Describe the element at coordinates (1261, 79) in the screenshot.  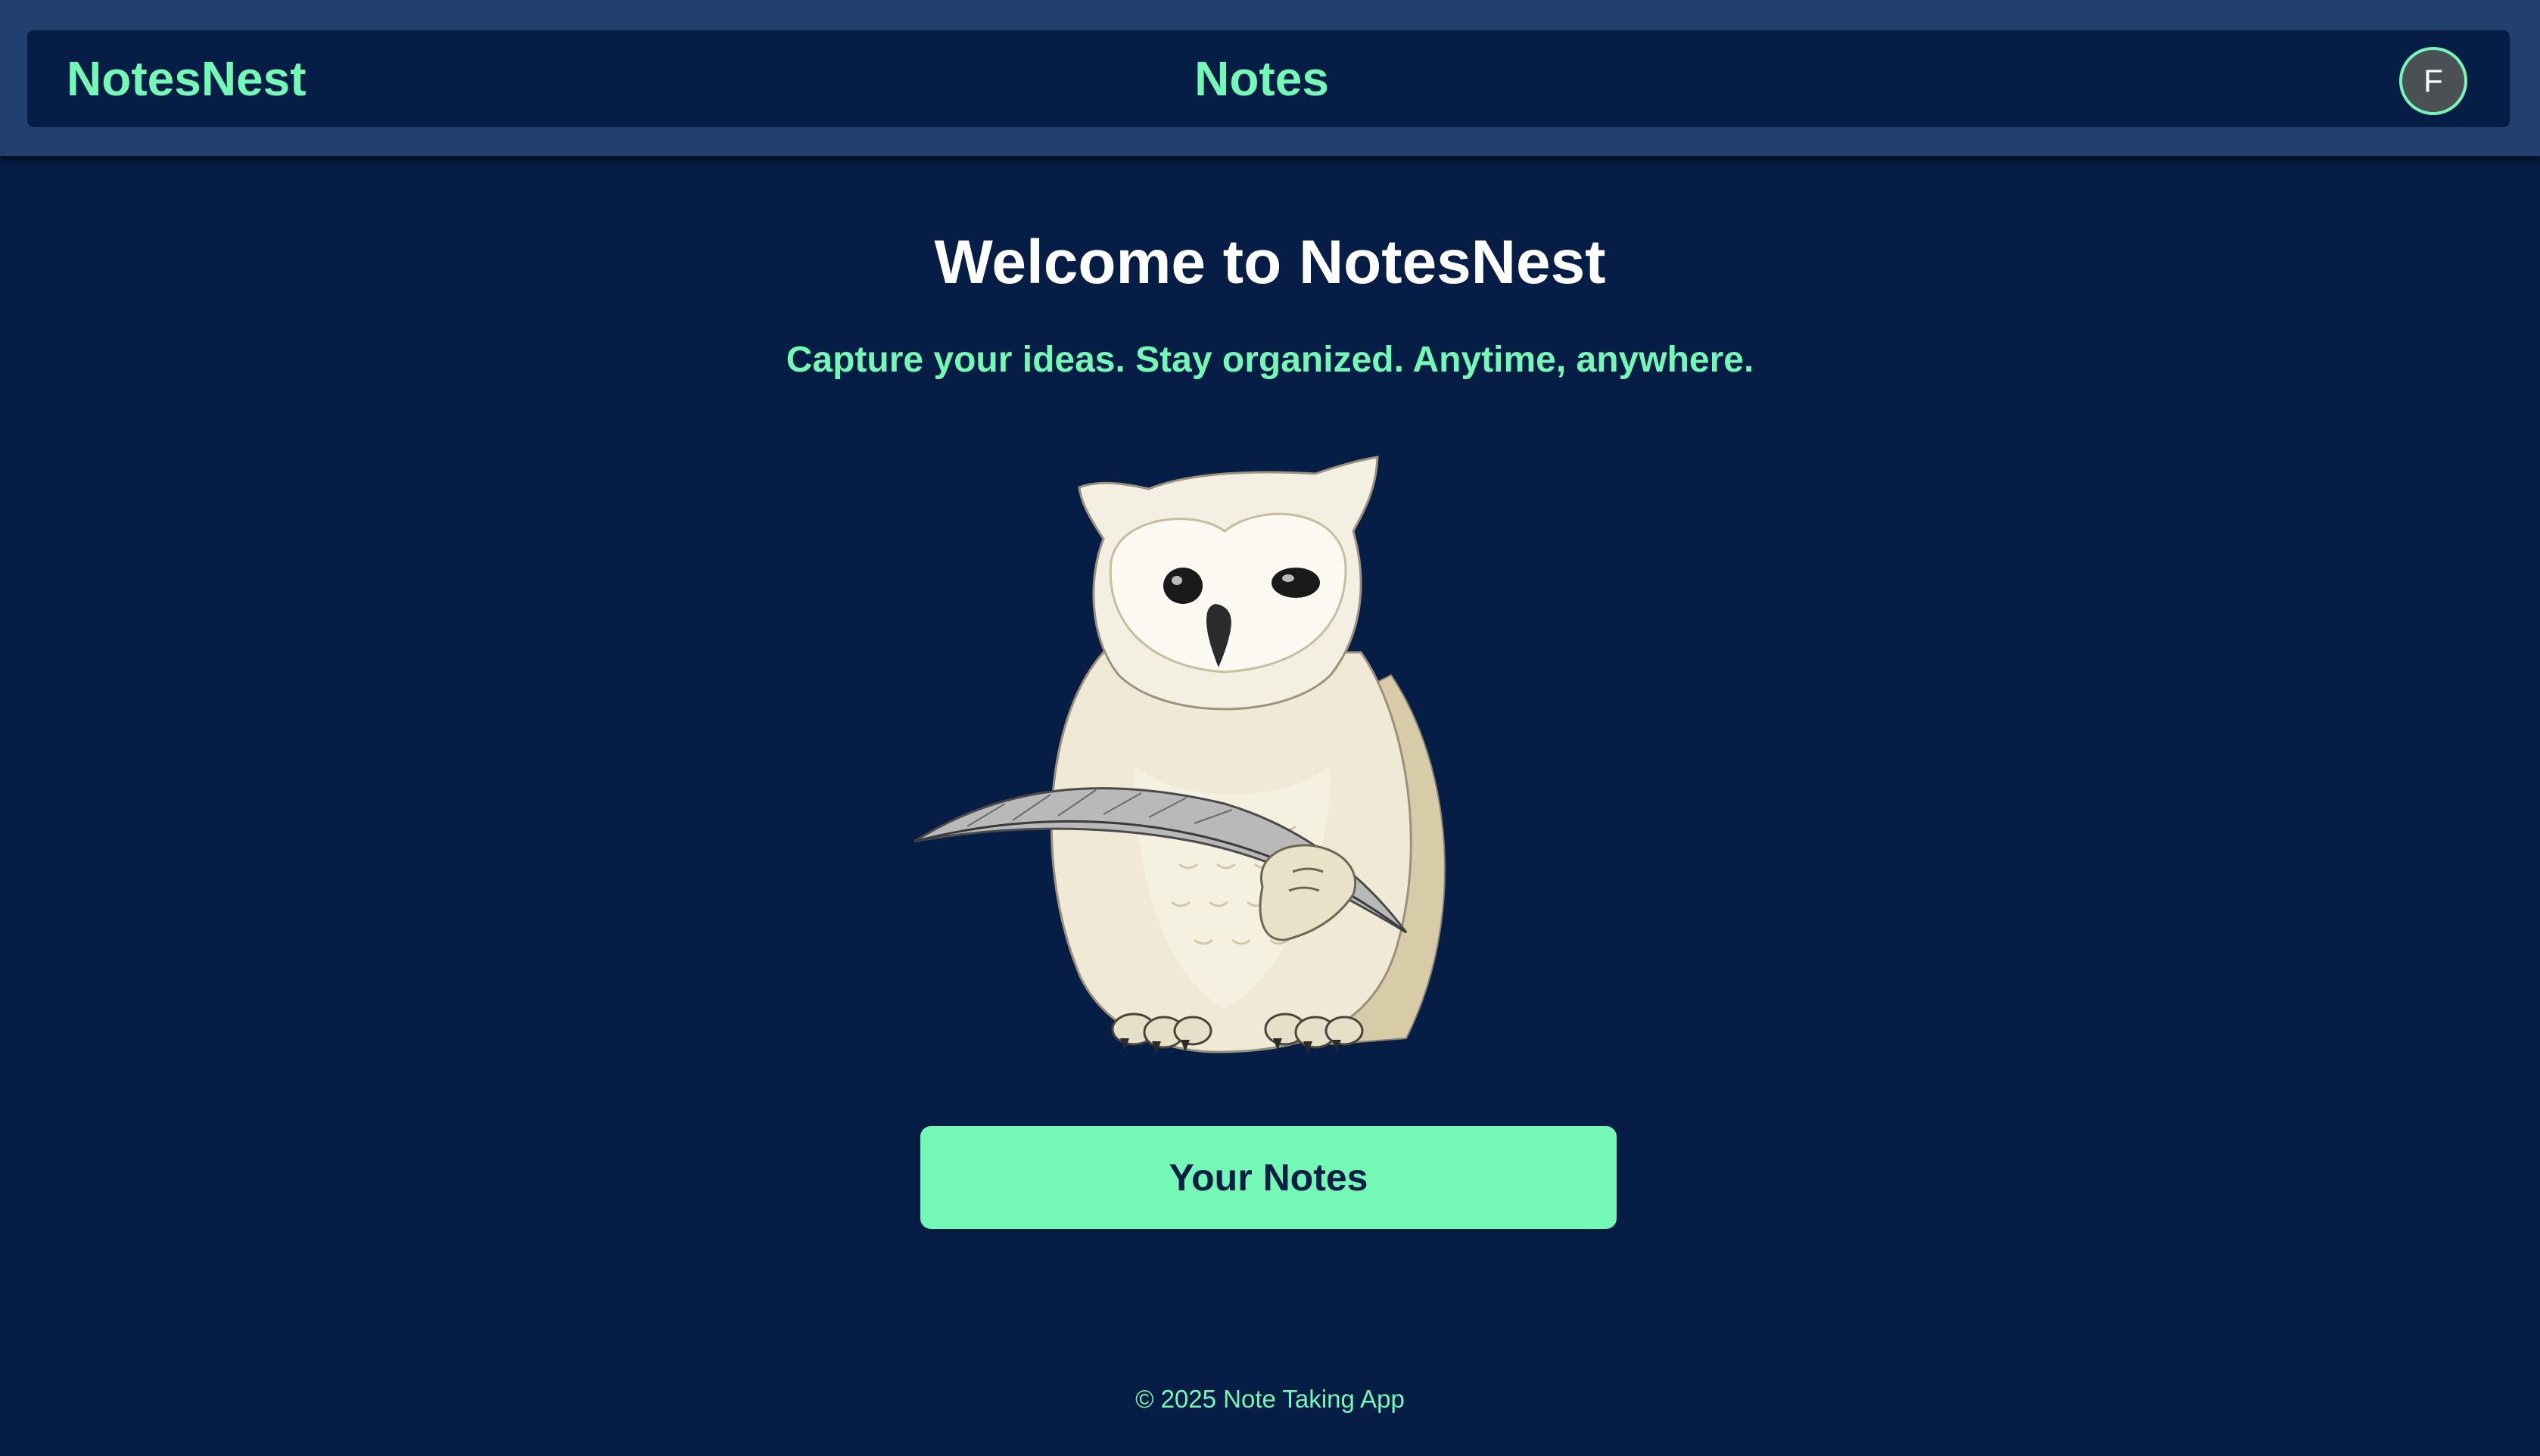
I see `page-title: Notes` at that location.